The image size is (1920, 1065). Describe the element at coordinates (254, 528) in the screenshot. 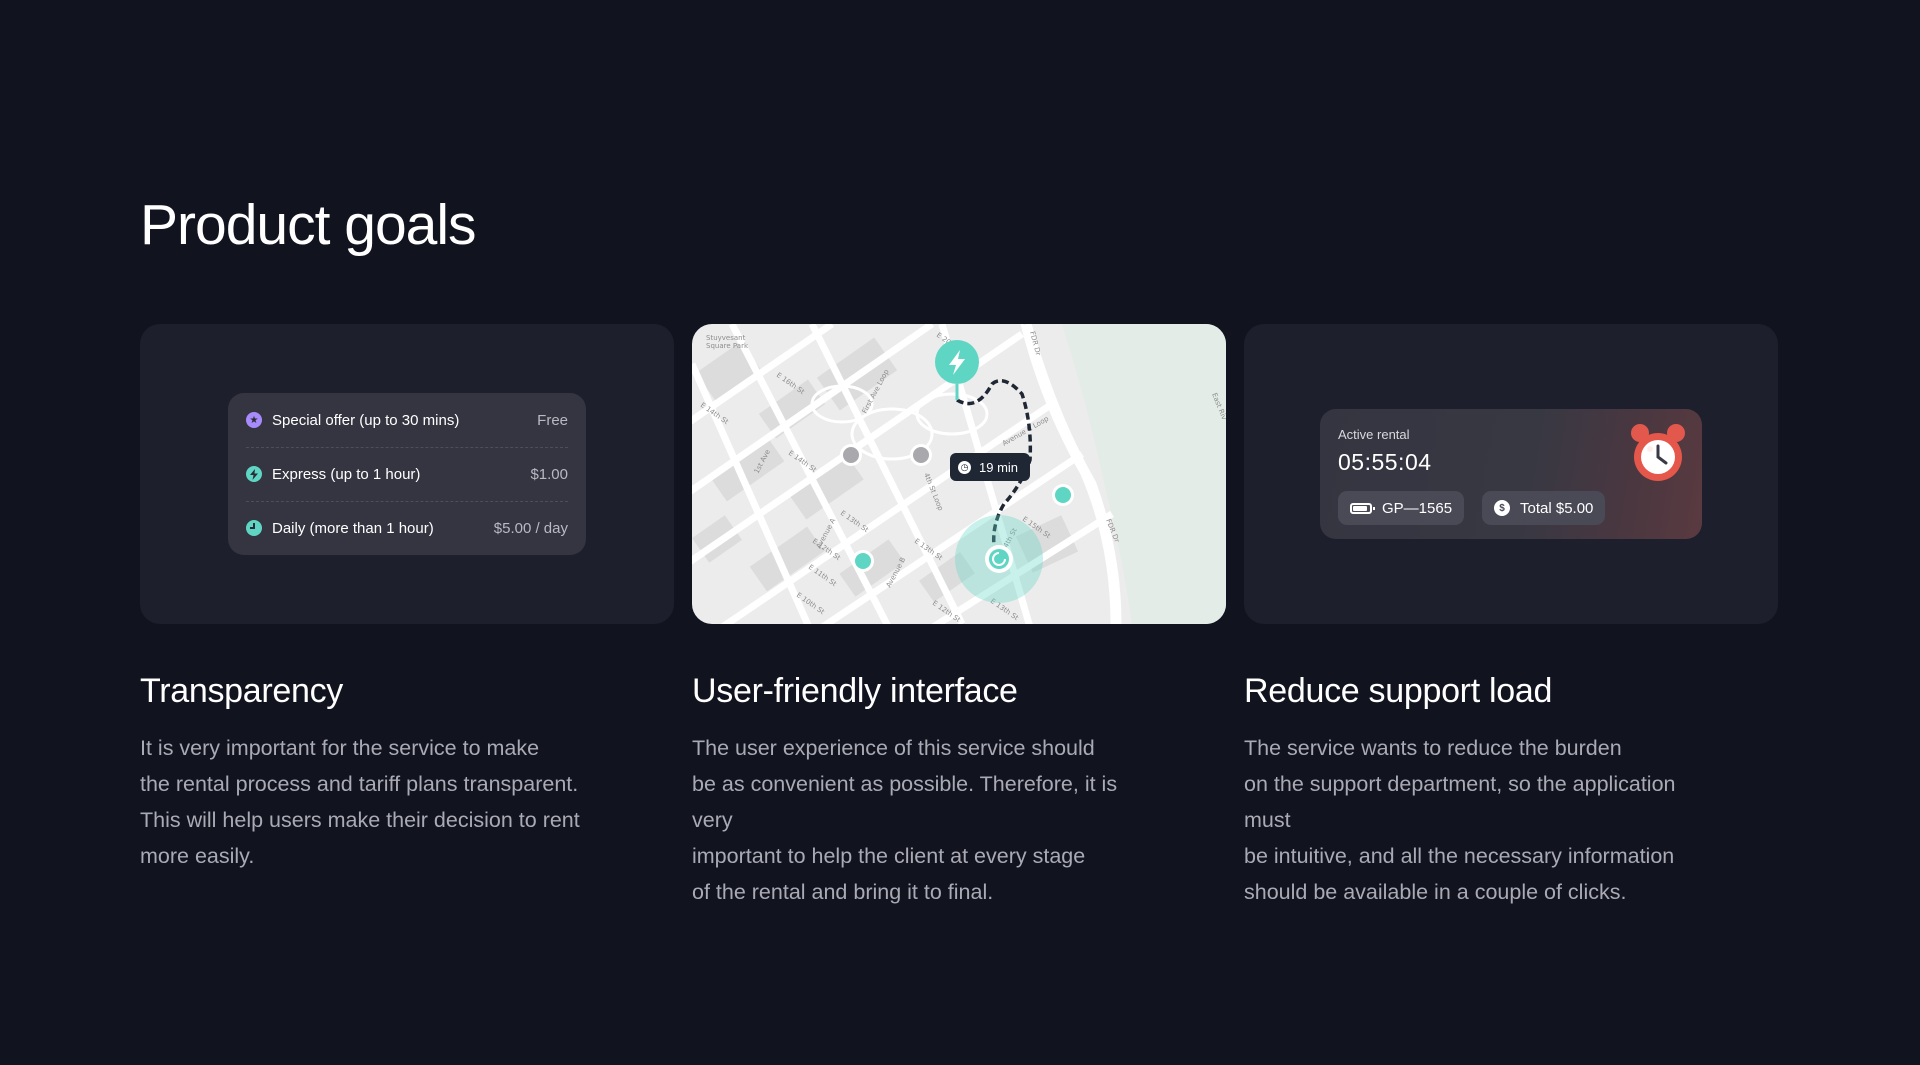

I see `clock-icon` at that location.